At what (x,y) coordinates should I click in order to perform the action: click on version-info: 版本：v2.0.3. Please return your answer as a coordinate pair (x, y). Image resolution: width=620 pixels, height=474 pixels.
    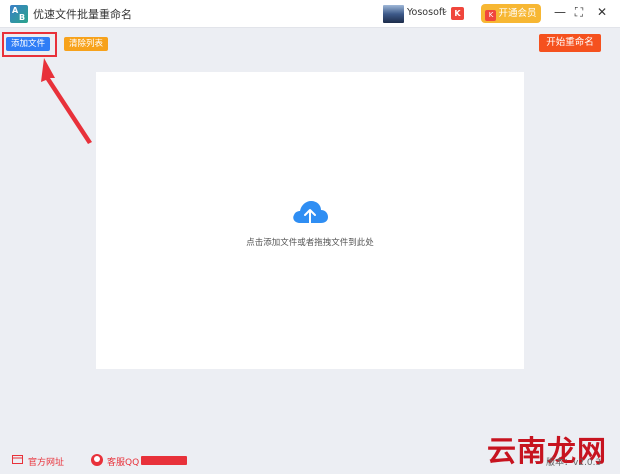
    Looking at the image, I should click on (573, 461).